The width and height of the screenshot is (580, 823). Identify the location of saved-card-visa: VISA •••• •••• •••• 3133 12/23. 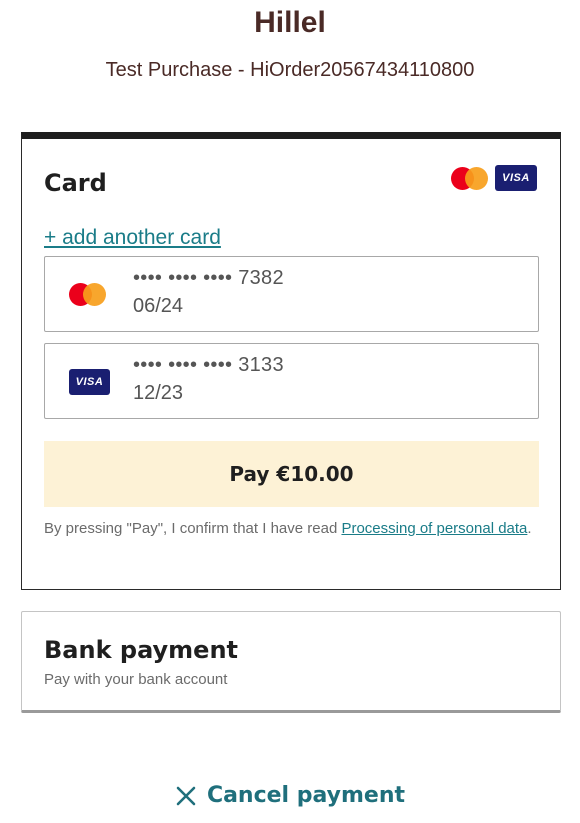
(291, 381).